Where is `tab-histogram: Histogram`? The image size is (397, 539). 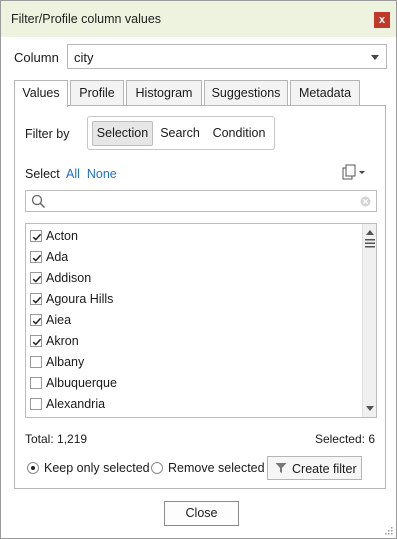
tab-histogram: Histogram is located at coordinates (164, 93).